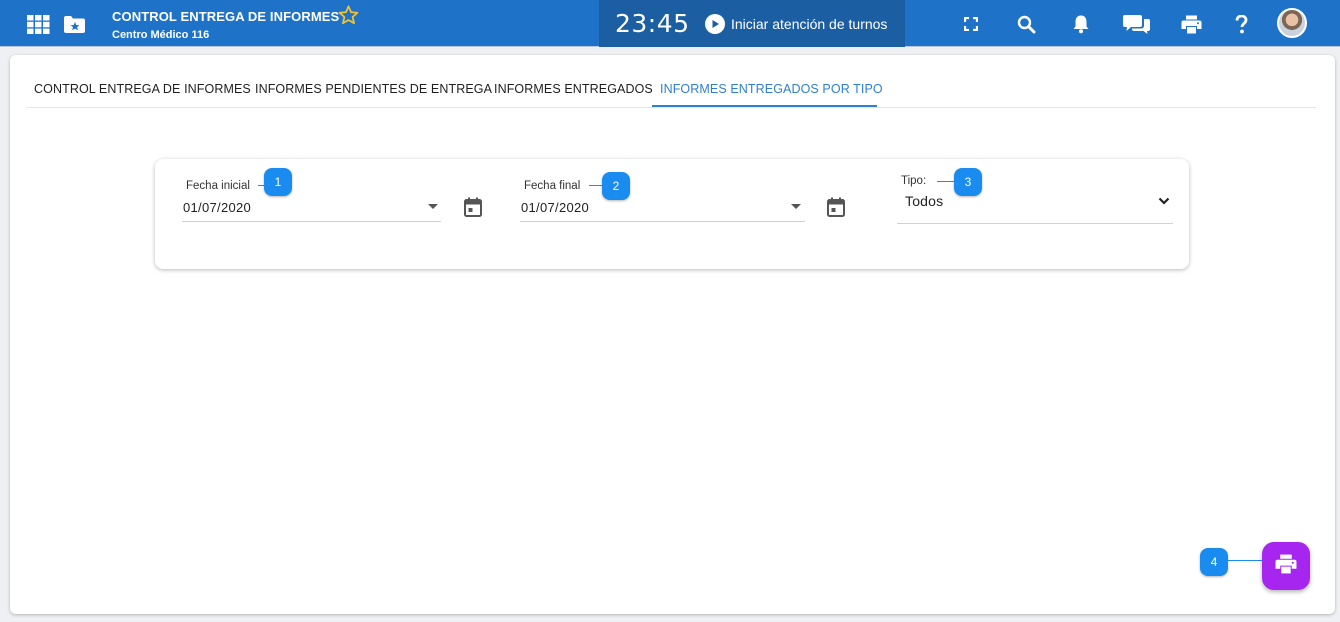 The height and width of the screenshot is (622, 1340). I want to click on tab-informes-pendientes: INFORMES PENDIENTES DE ENTREGA, so click(373, 89).